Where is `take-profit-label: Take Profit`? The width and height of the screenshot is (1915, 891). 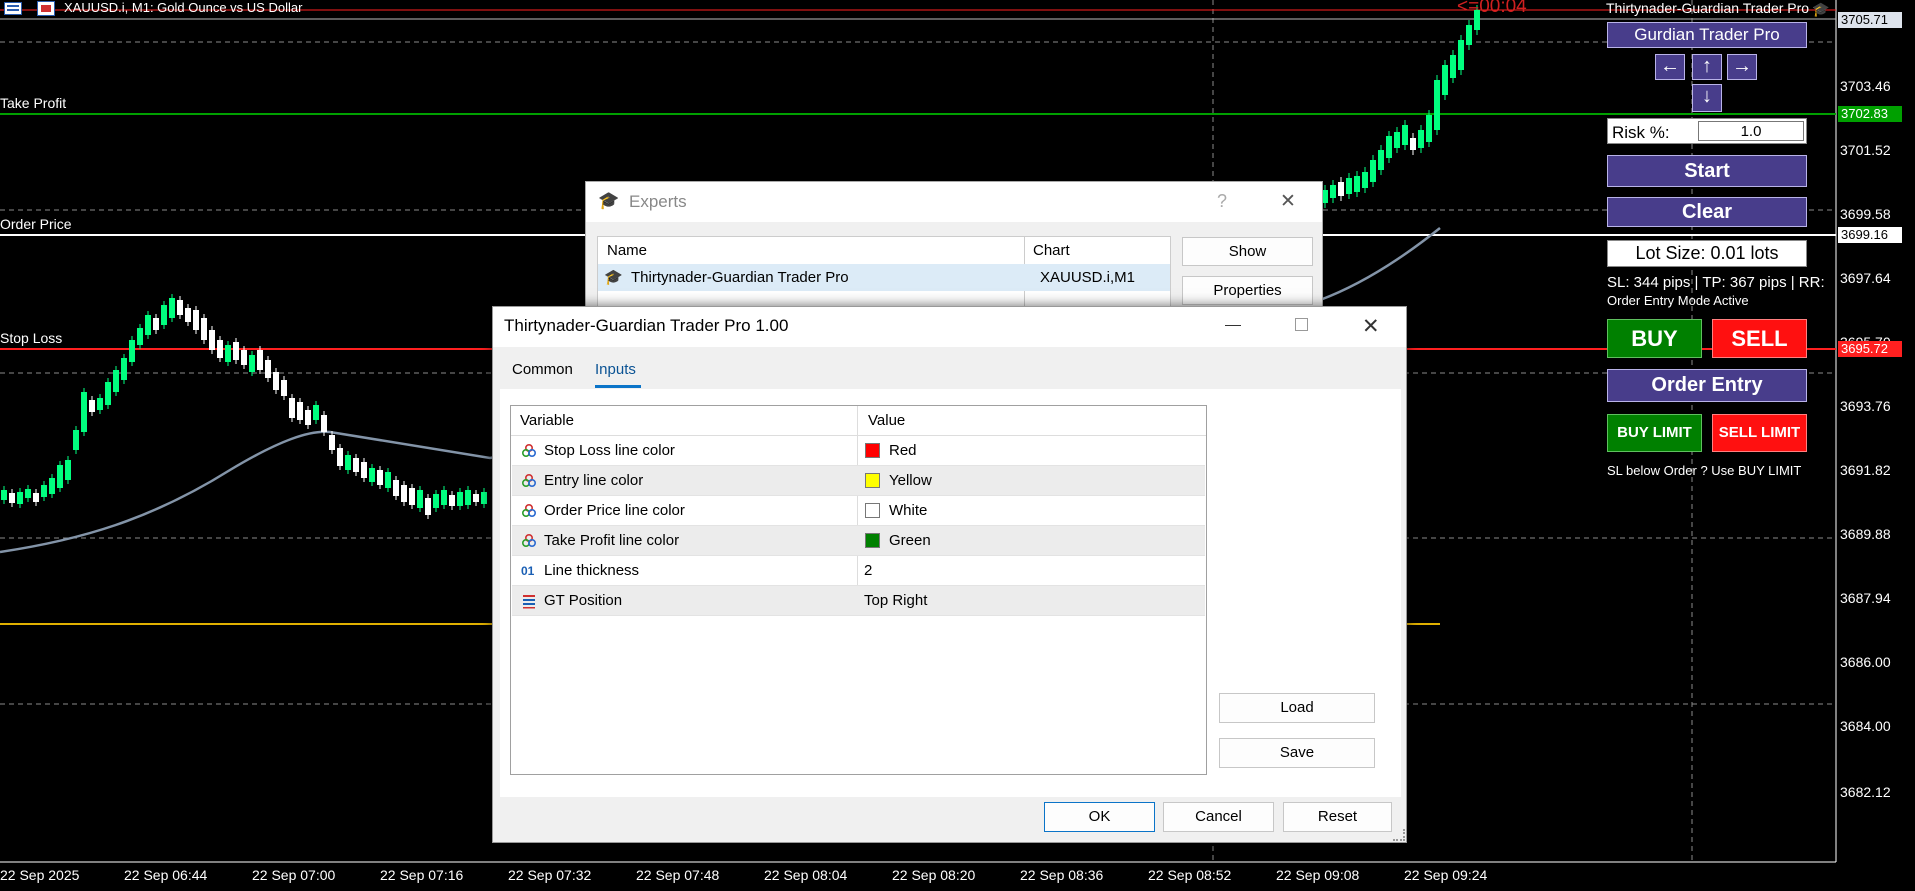 take-profit-label: Take Profit is located at coordinates (33, 103).